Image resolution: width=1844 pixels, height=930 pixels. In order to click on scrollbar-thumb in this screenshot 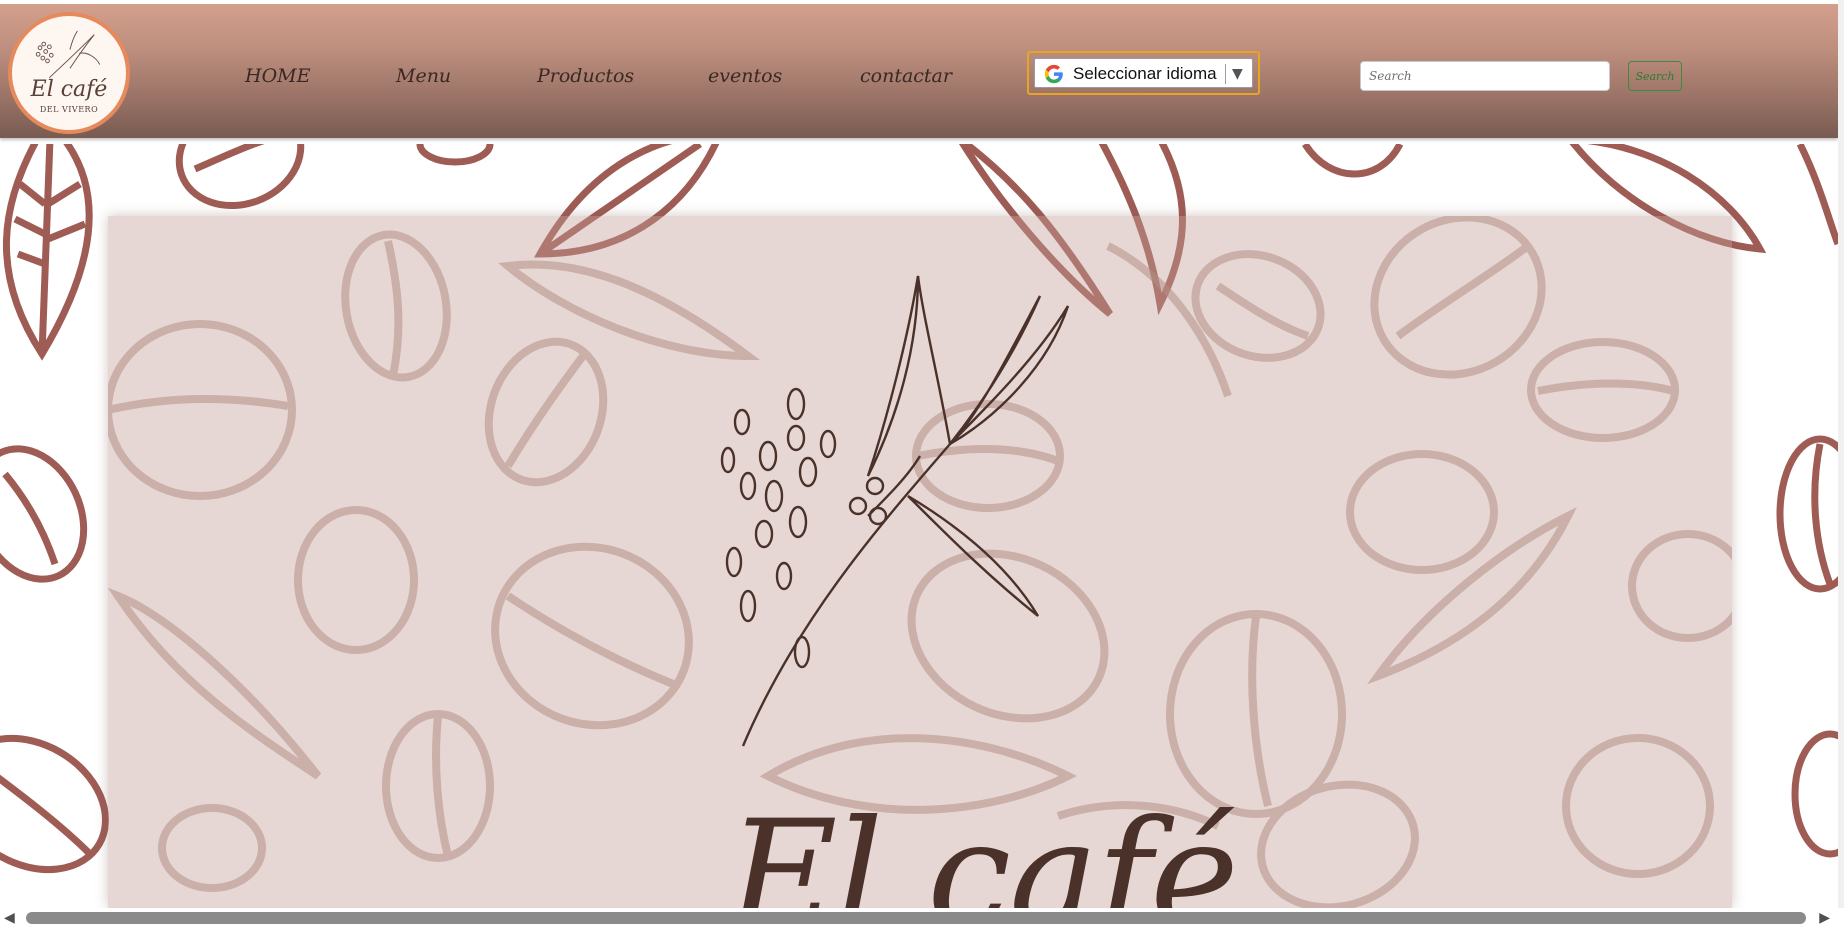, I will do `click(916, 918)`.